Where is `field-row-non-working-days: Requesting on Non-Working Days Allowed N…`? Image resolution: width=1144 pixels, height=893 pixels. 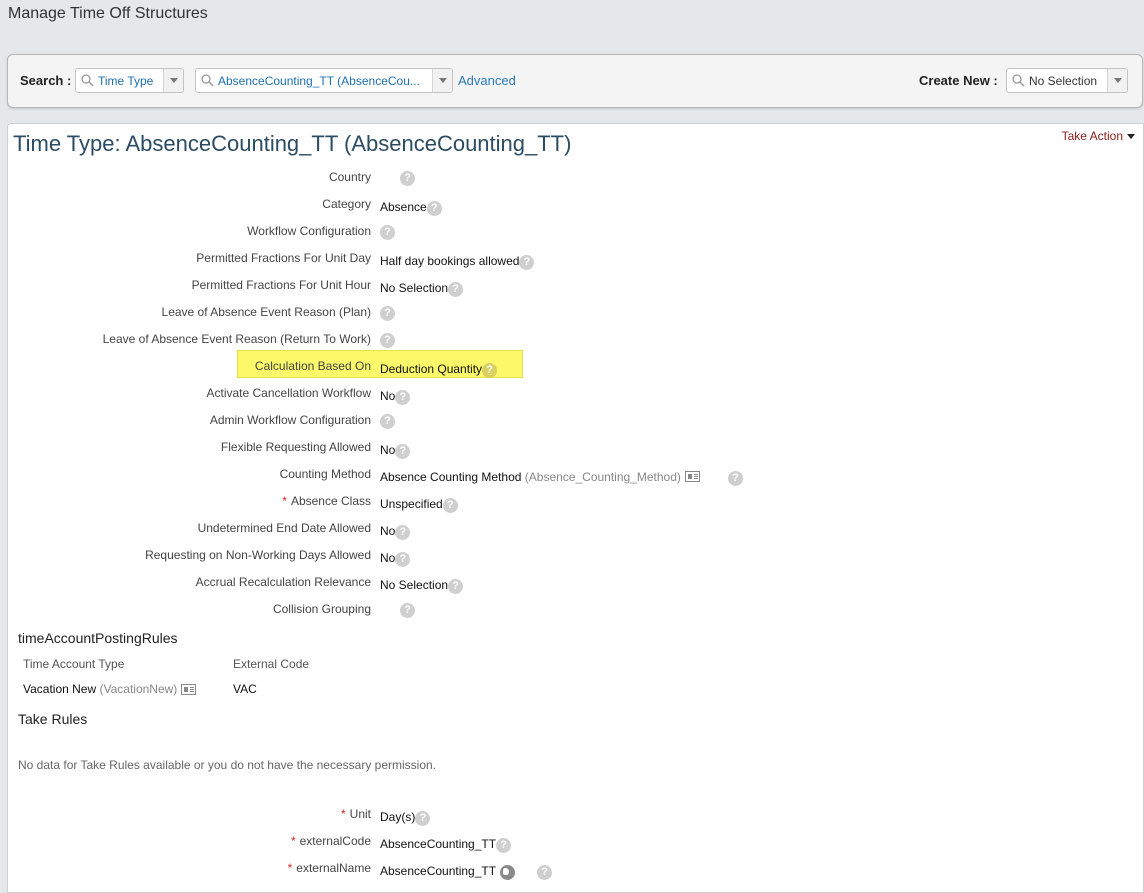
field-row-non-working-days: Requesting on Non-Working Days Allowed N… is located at coordinates (408, 556).